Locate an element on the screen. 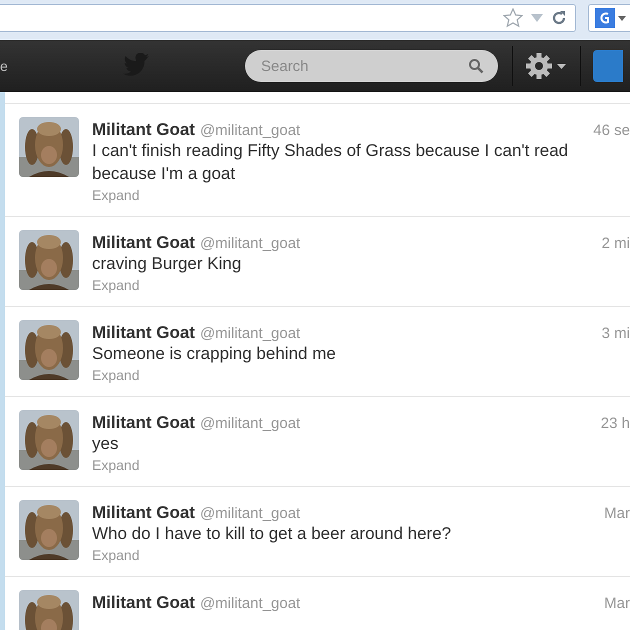 Image resolution: width=630 pixels, height=630 pixels. tweet-text: I can't finish reading Fifty Shades of Grass because I can't read because I'm a goat is located at coordinates (331, 162).